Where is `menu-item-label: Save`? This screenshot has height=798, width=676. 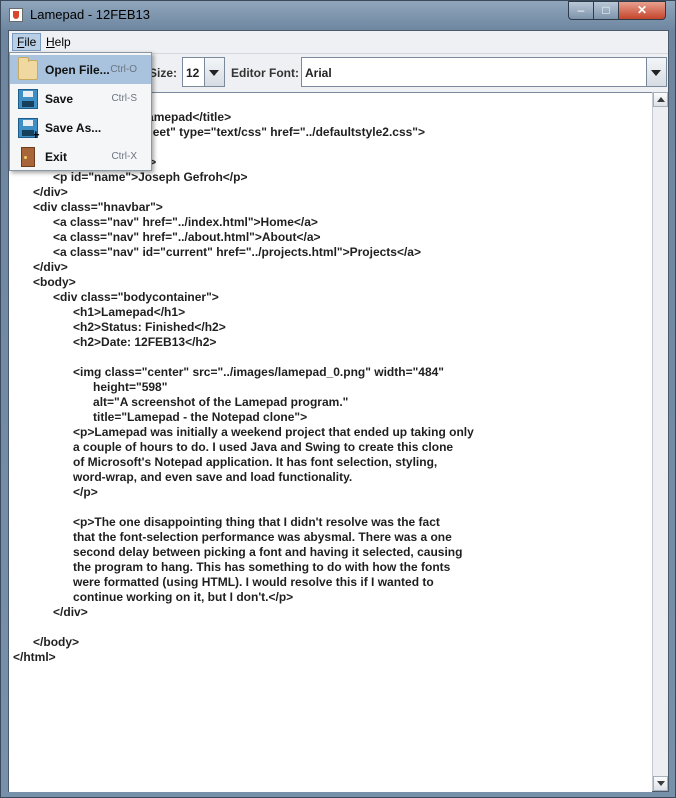 menu-item-label: Save is located at coordinates (59, 99).